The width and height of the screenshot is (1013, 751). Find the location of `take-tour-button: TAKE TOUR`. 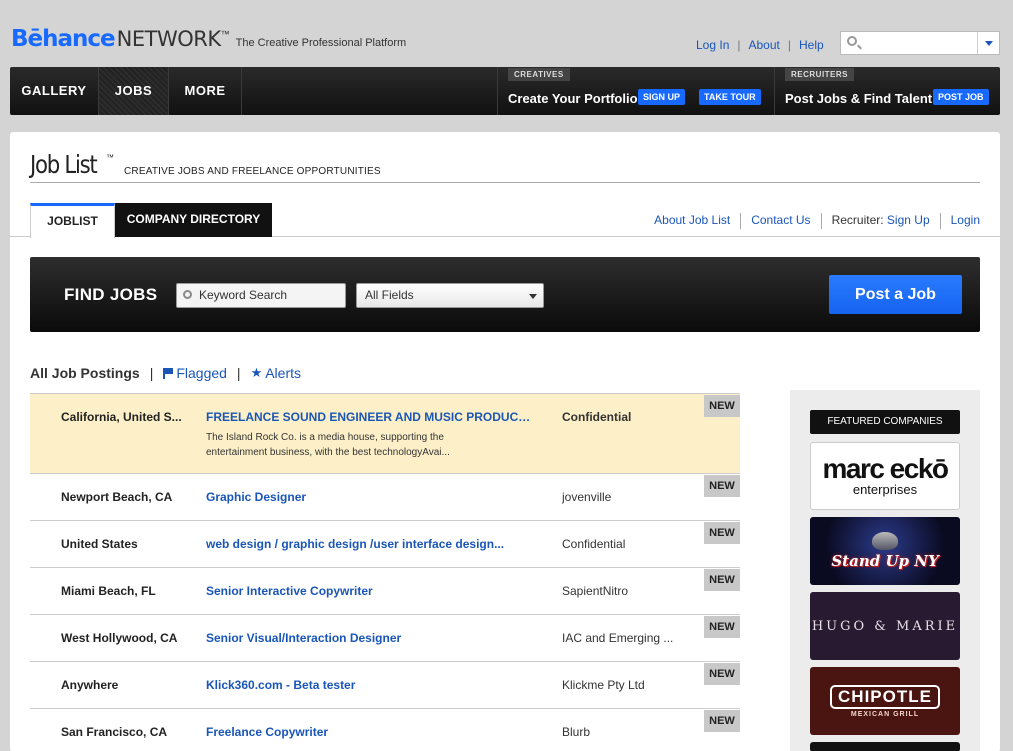

take-tour-button: TAKE TOUR is located at coordinates (730, 97).